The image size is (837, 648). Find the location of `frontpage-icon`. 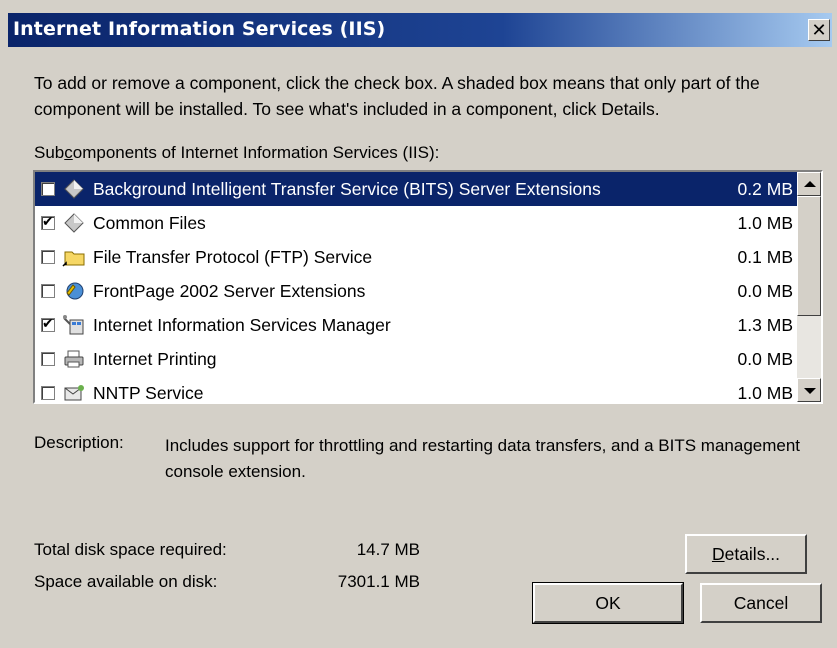

frontpage-icon is located at coordinates (74, 291).